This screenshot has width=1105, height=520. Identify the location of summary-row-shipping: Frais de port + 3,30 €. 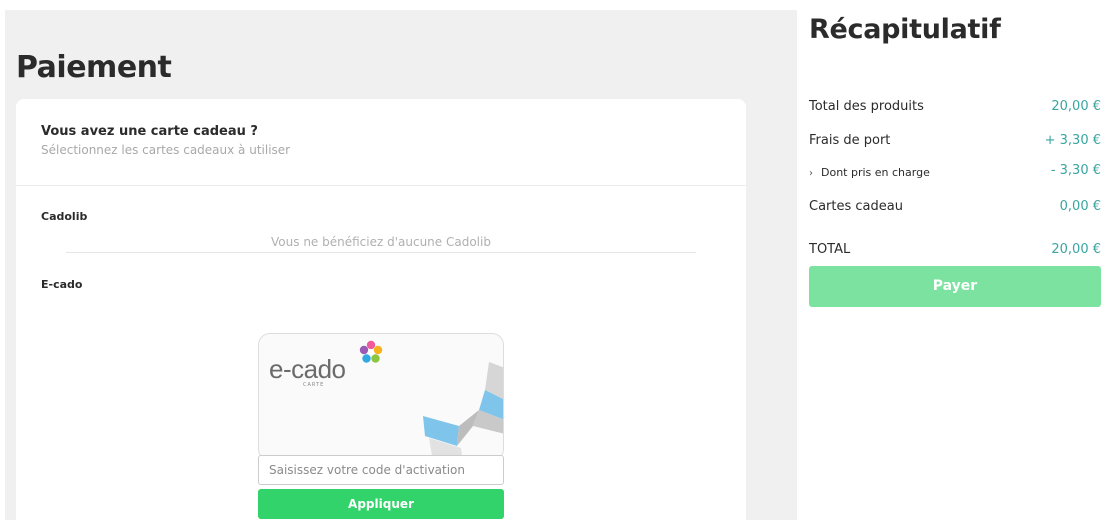
(955, 140).